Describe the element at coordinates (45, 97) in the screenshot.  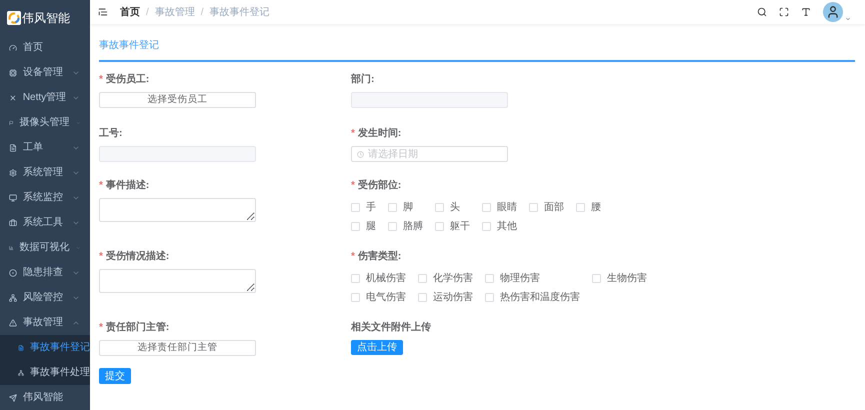
I see `menu-item: Netty管理` at that location.